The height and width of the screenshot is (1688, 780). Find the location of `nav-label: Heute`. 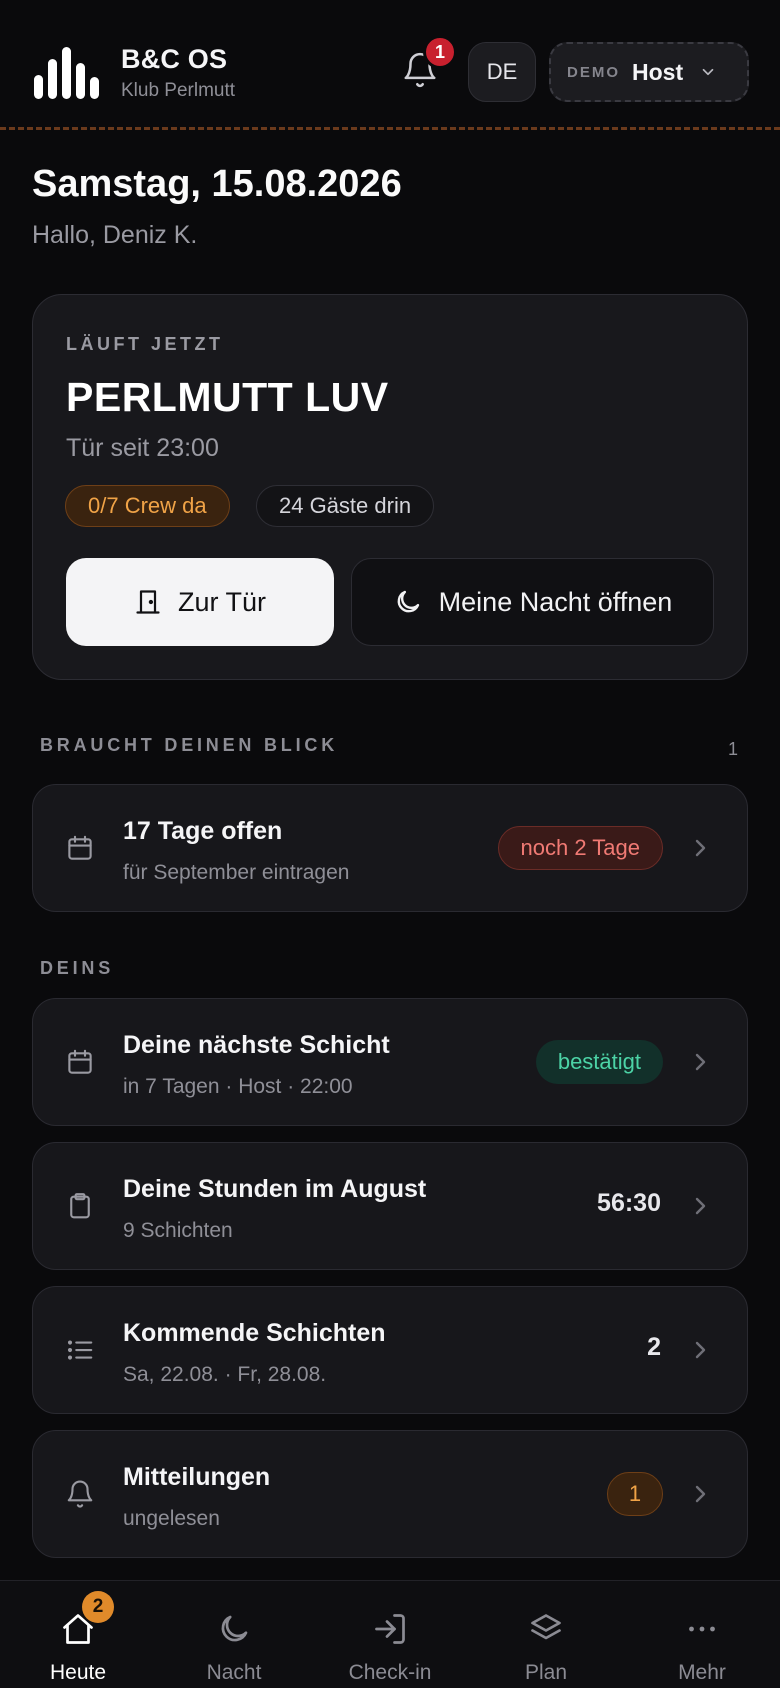

nav-label: Heute is located at coordinates (78, 1672).